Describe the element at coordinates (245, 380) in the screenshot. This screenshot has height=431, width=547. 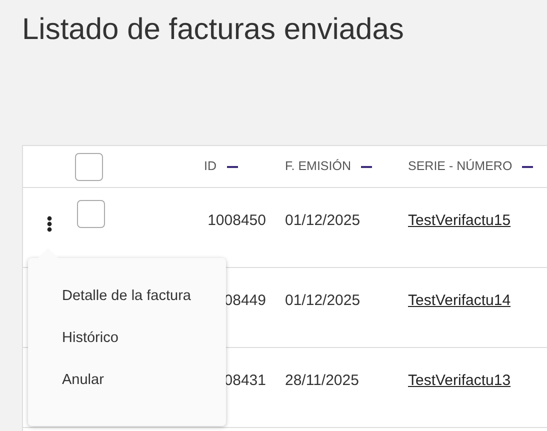
I see `id-text: 08431` at that location.